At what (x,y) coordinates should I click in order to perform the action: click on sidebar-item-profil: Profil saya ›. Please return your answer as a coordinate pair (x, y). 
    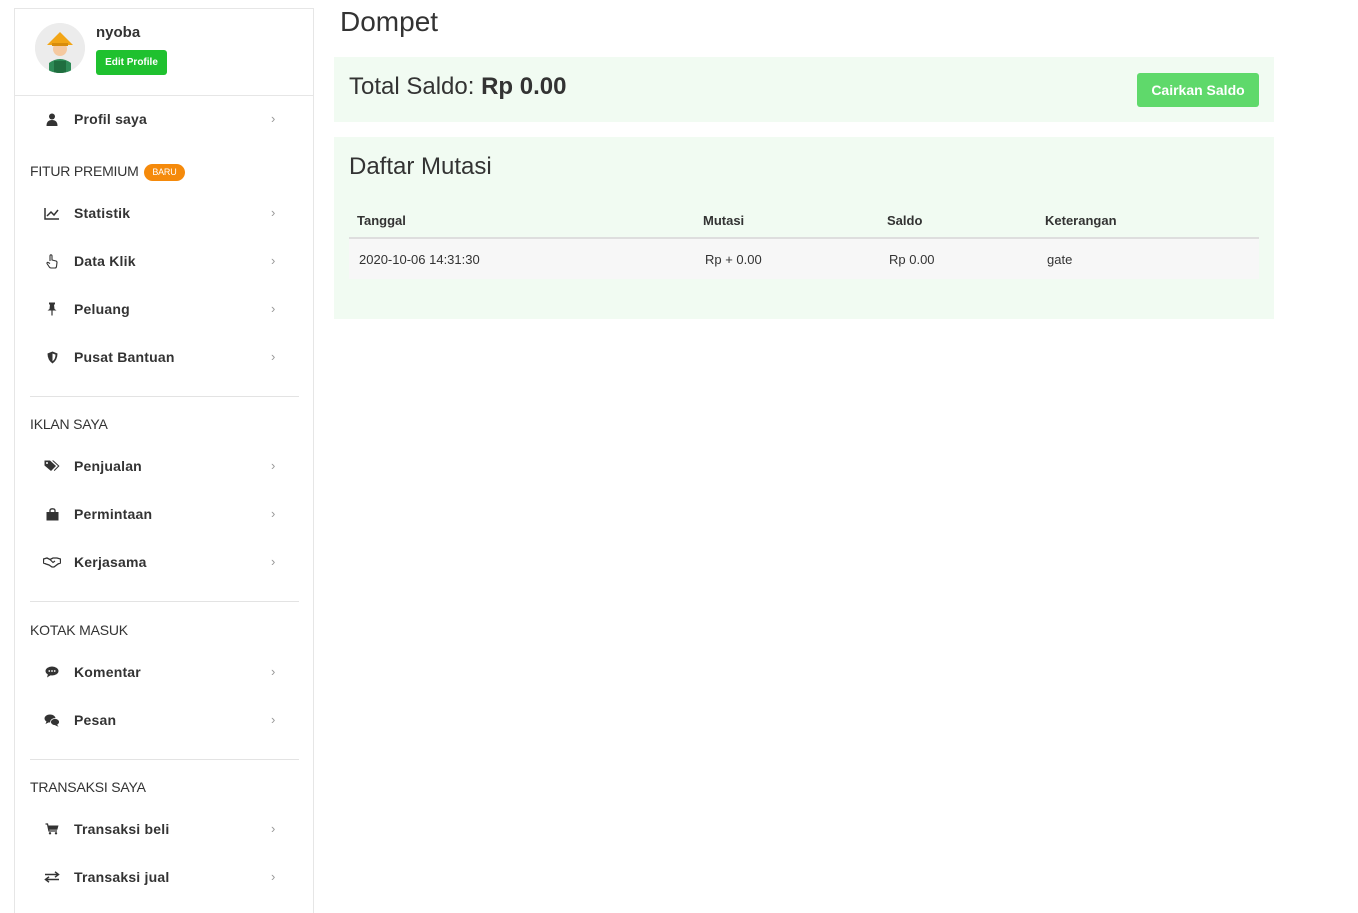
    Looking at the image, I should click on (164, 119).